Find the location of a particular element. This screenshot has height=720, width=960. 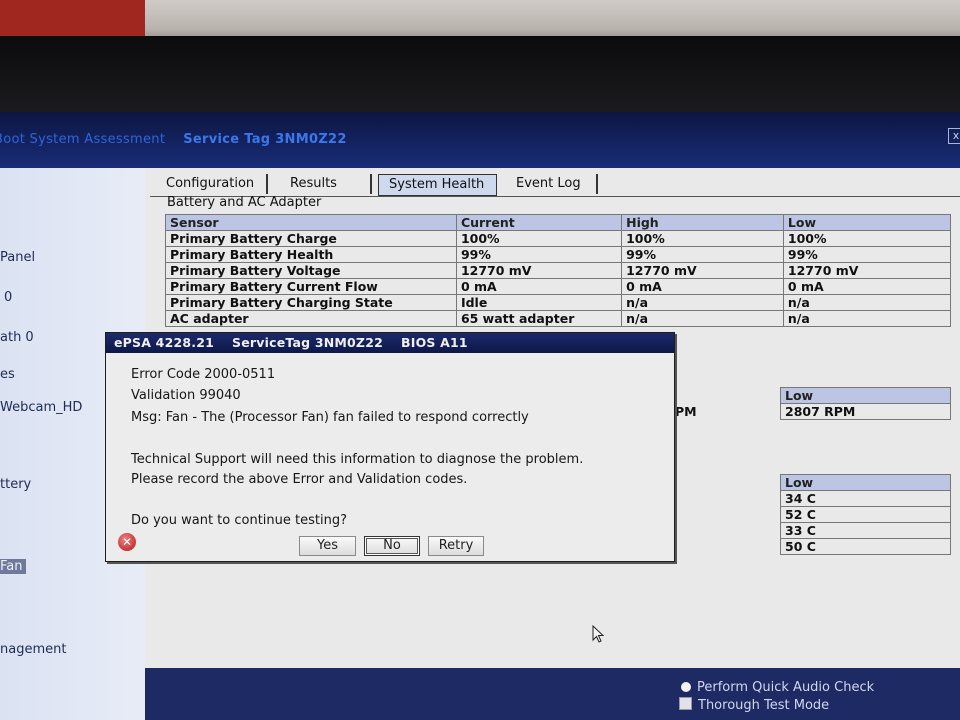

tab-event-log: Event Log is located at coordinates (552, 184).